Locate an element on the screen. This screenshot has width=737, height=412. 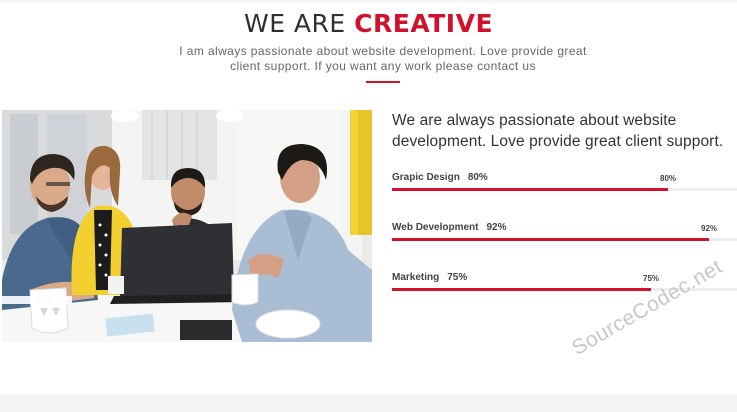
skill-percent: 75% is located at coordinates (457, 277).